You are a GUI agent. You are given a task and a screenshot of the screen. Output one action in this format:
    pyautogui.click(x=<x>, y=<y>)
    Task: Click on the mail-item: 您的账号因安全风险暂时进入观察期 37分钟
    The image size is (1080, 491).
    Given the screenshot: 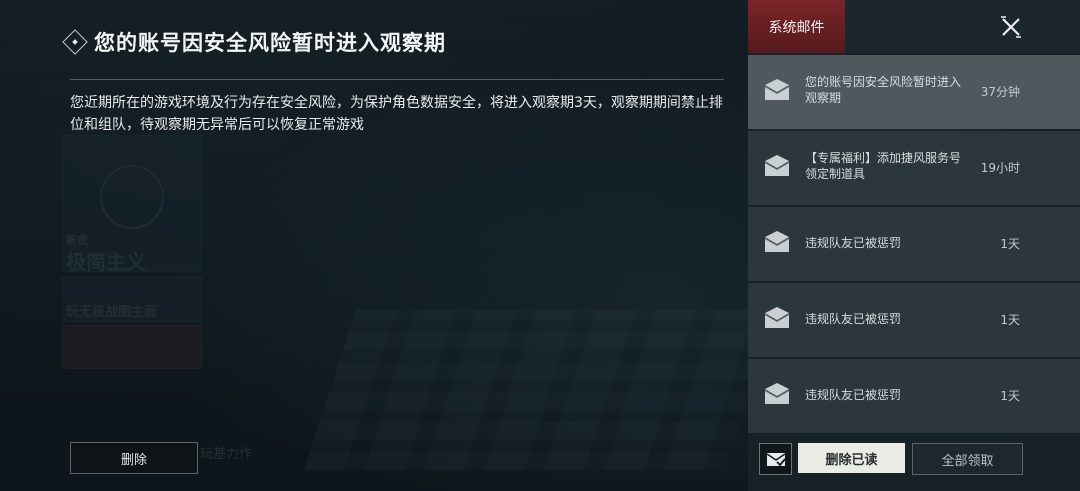 What is the action you would take?
    pyautogui.click(x=914, y=92)
    